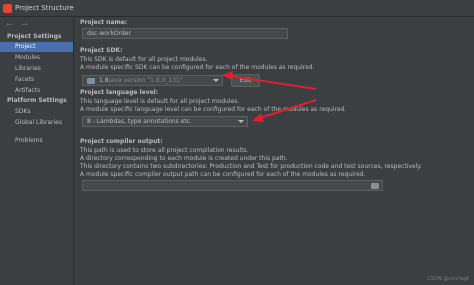 The height and width of the screenshot is (285, 474). I want to click on sidebar-item-artifacts: Artifacts, so click(36, 91).